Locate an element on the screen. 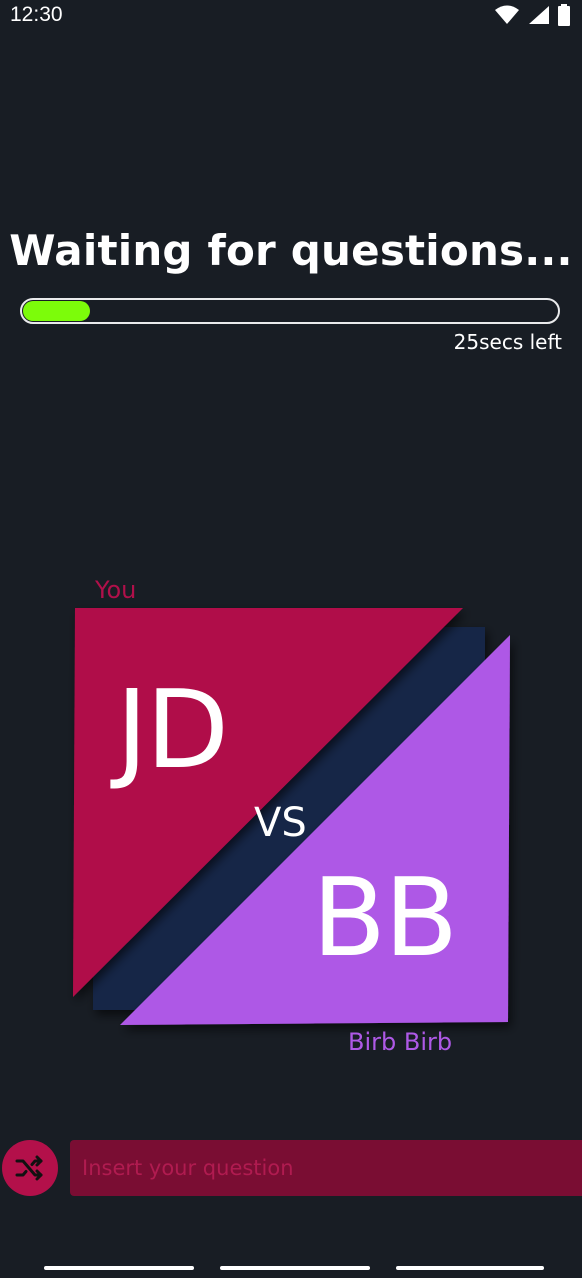 Image resolution: width=582 pixels, height=1278 pixels. opponent-name-label: Birb Birb is located at coordinates (400, 1042).